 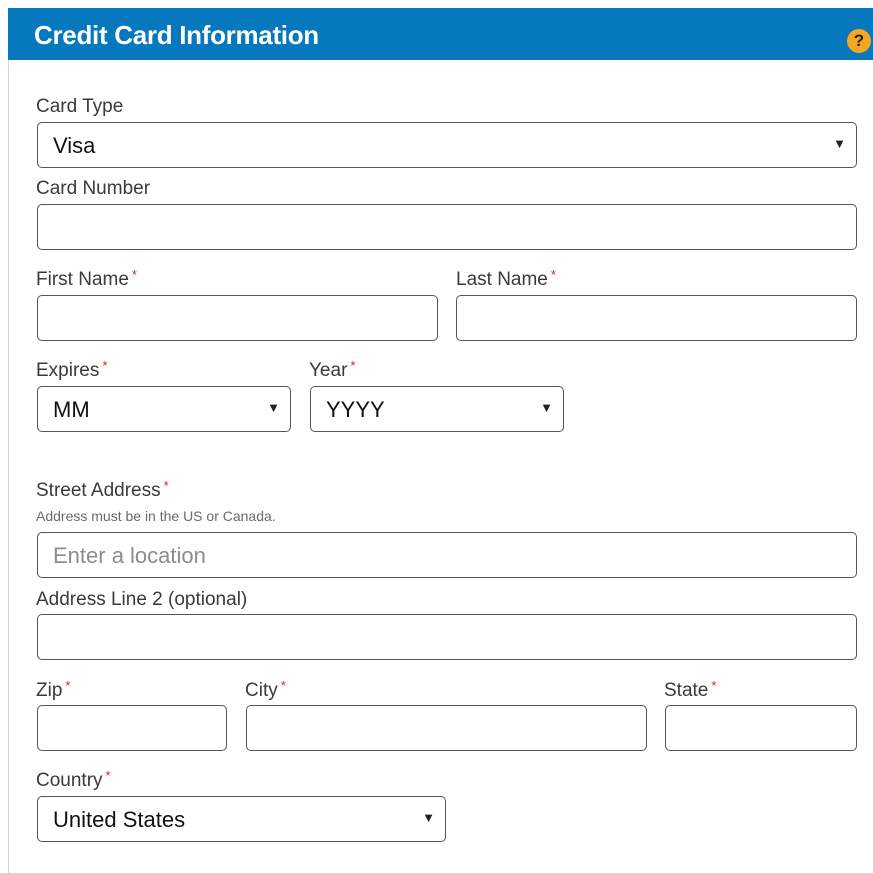 I want to click on card-number-input, so click(x=447, y=227).